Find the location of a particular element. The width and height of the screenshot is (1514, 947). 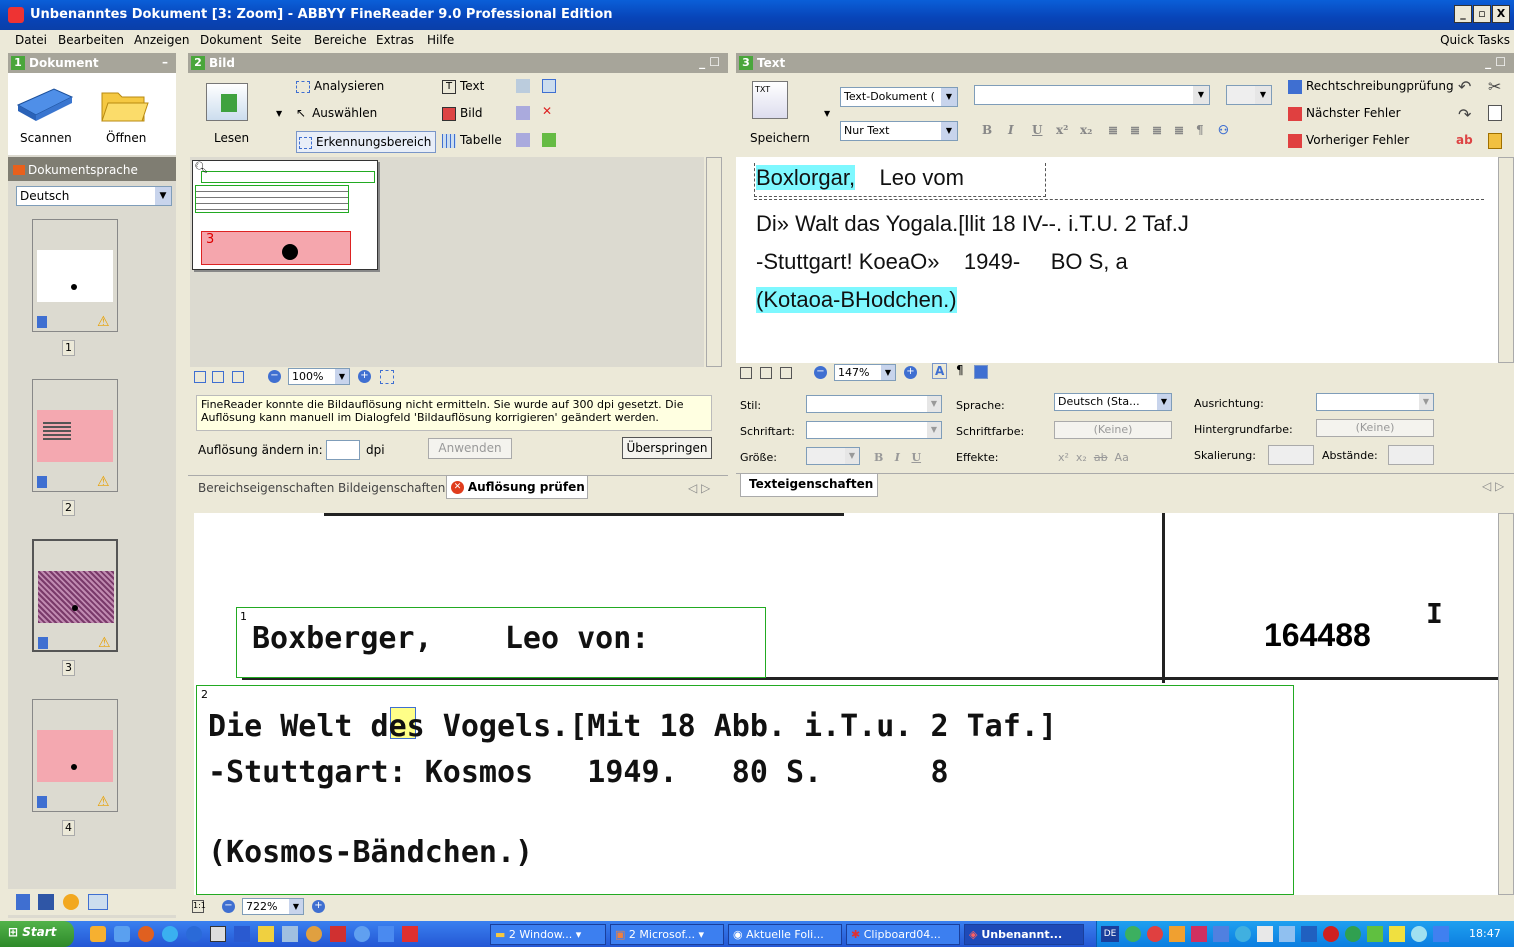

image-viewport: 3 🔍︎ is located at coordinates (456, 262).